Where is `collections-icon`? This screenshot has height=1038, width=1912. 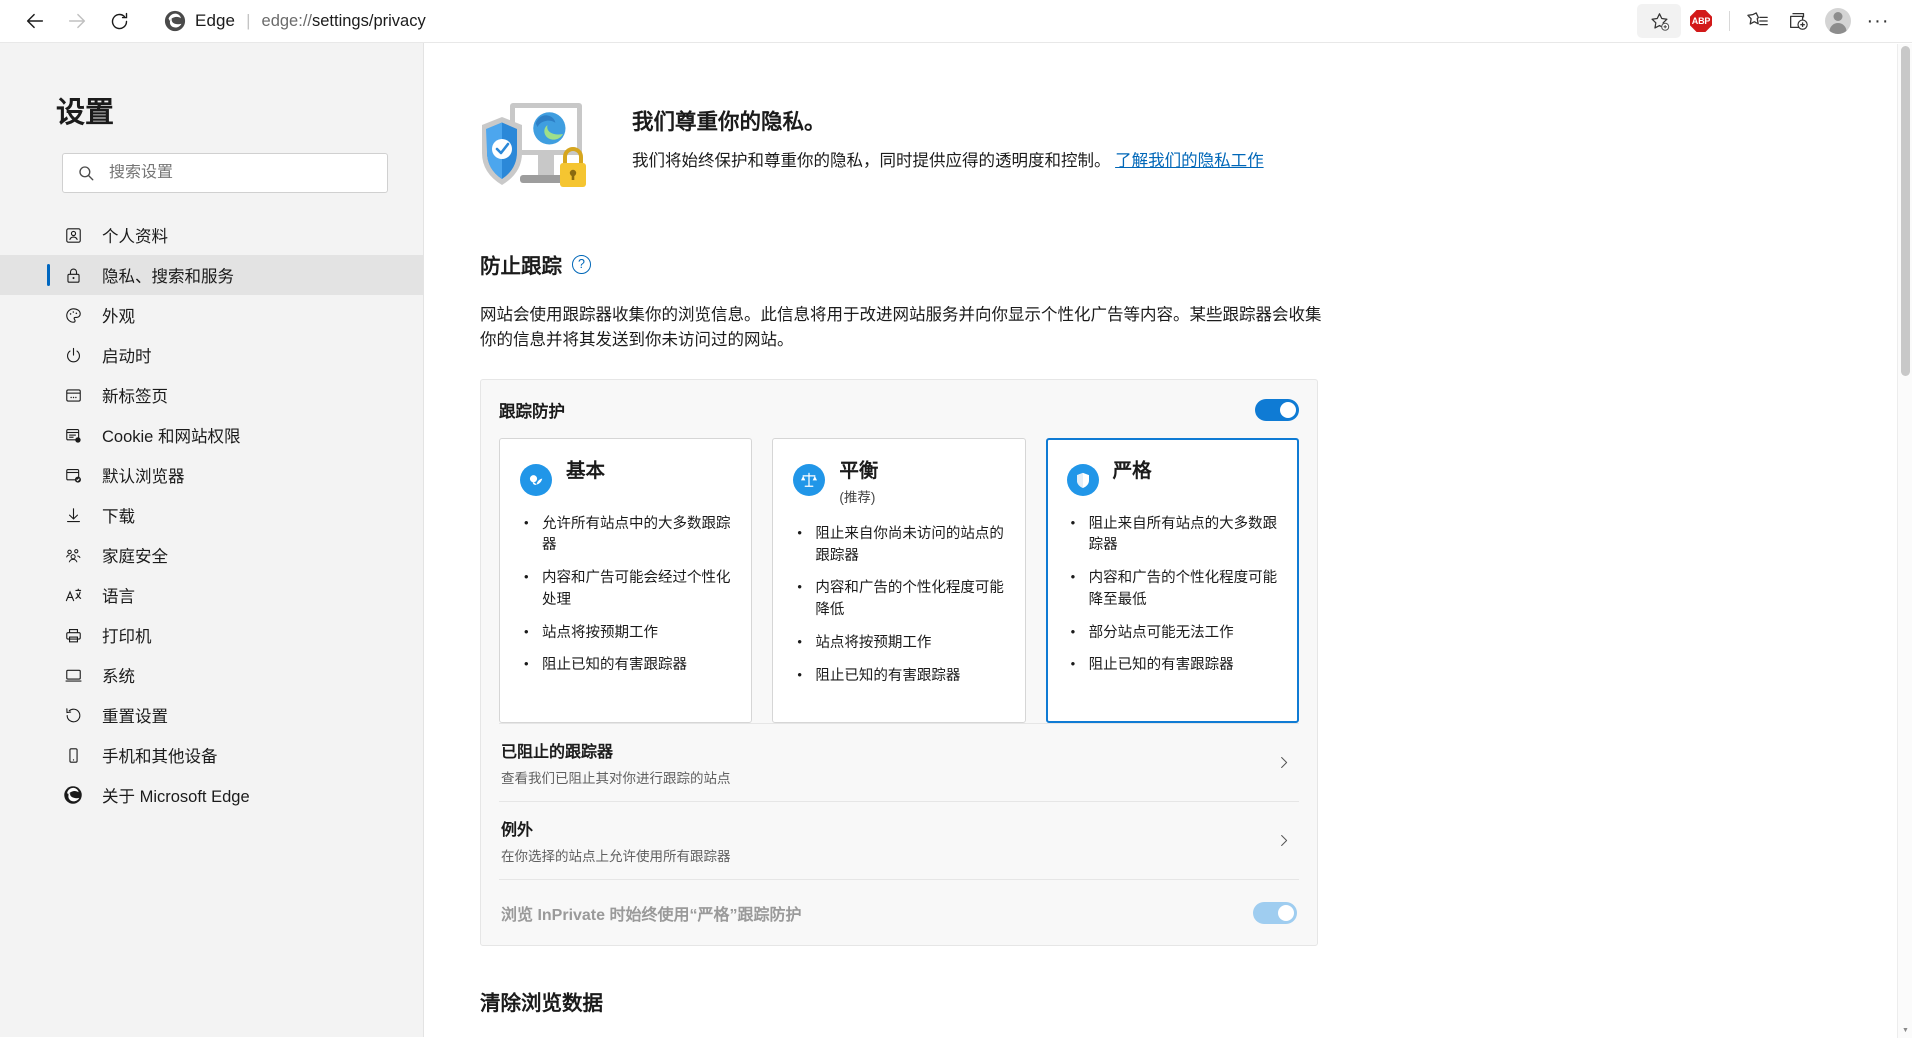 collections-icon is located at coordinates (1799, 21).